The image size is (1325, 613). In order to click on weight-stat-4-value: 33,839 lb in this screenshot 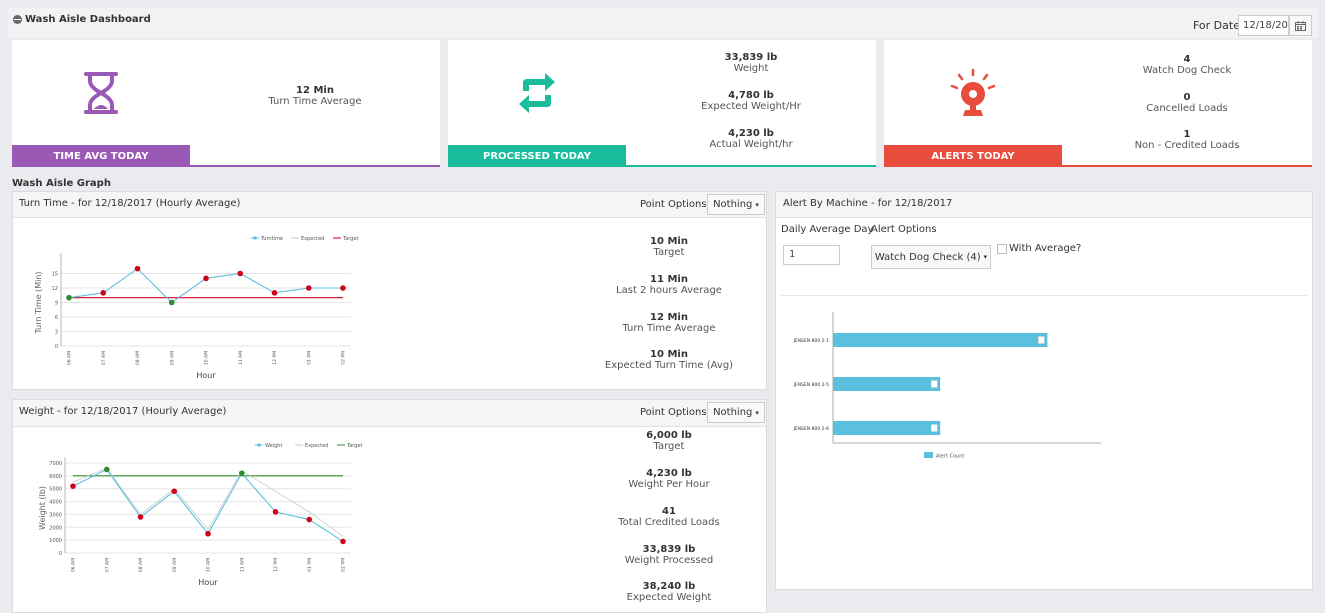, I will do `click(669, 549)`.